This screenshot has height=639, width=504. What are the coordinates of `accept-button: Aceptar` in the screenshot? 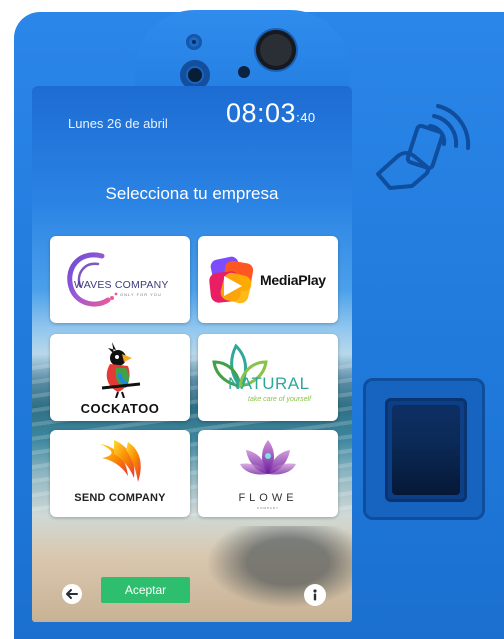 It's located at (145, 590).